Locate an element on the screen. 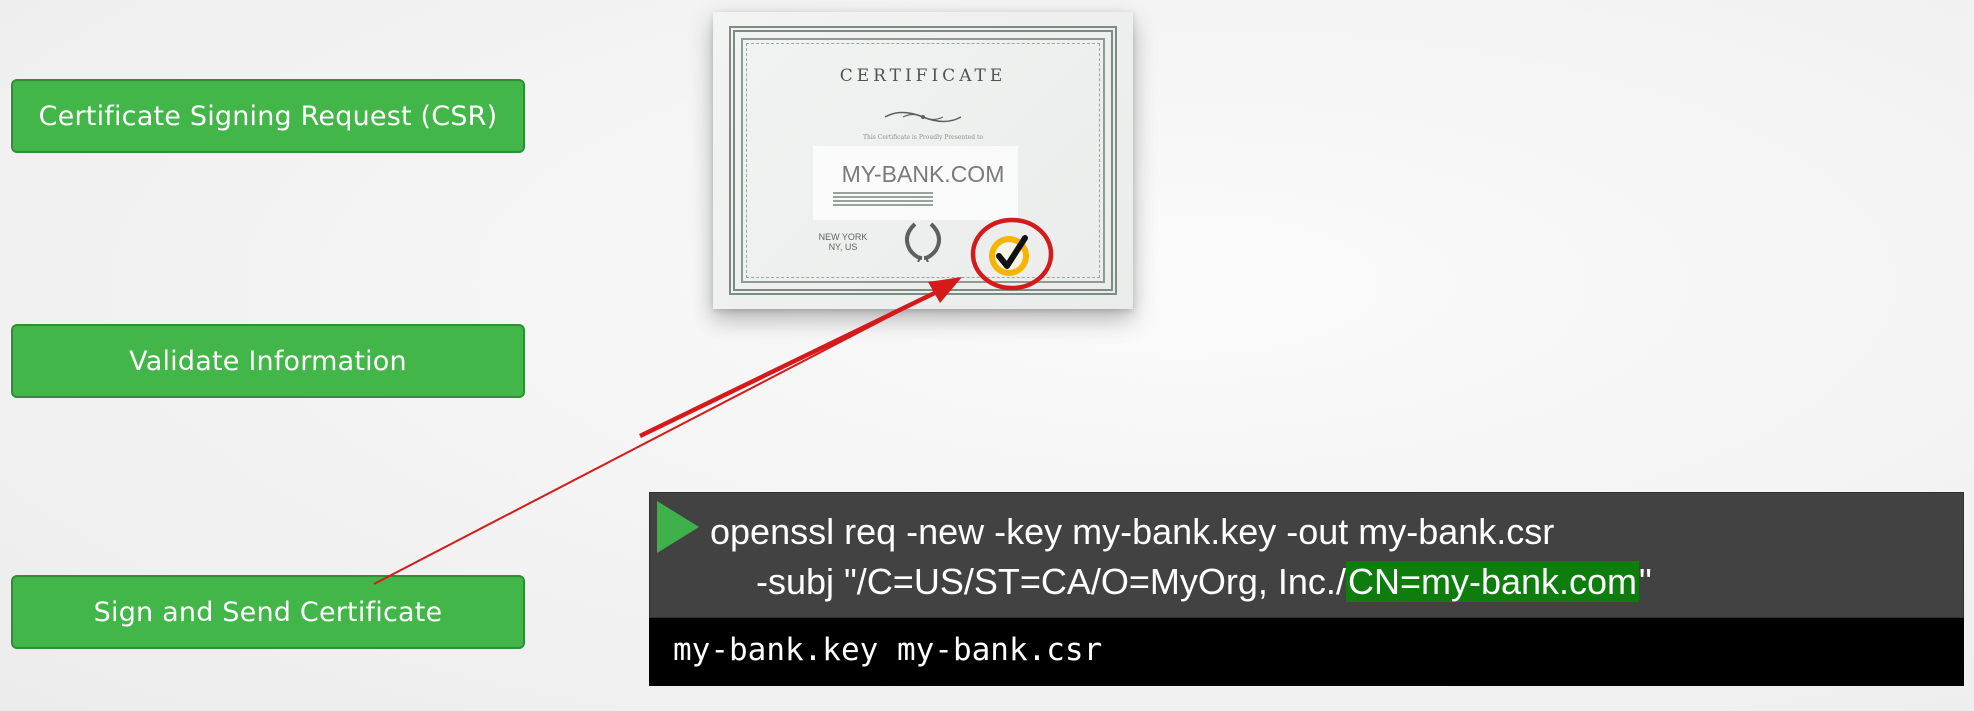 Image resolution: width=1974 pixels, height=711 pixels. play-icon is located at coordinates (678, 527).